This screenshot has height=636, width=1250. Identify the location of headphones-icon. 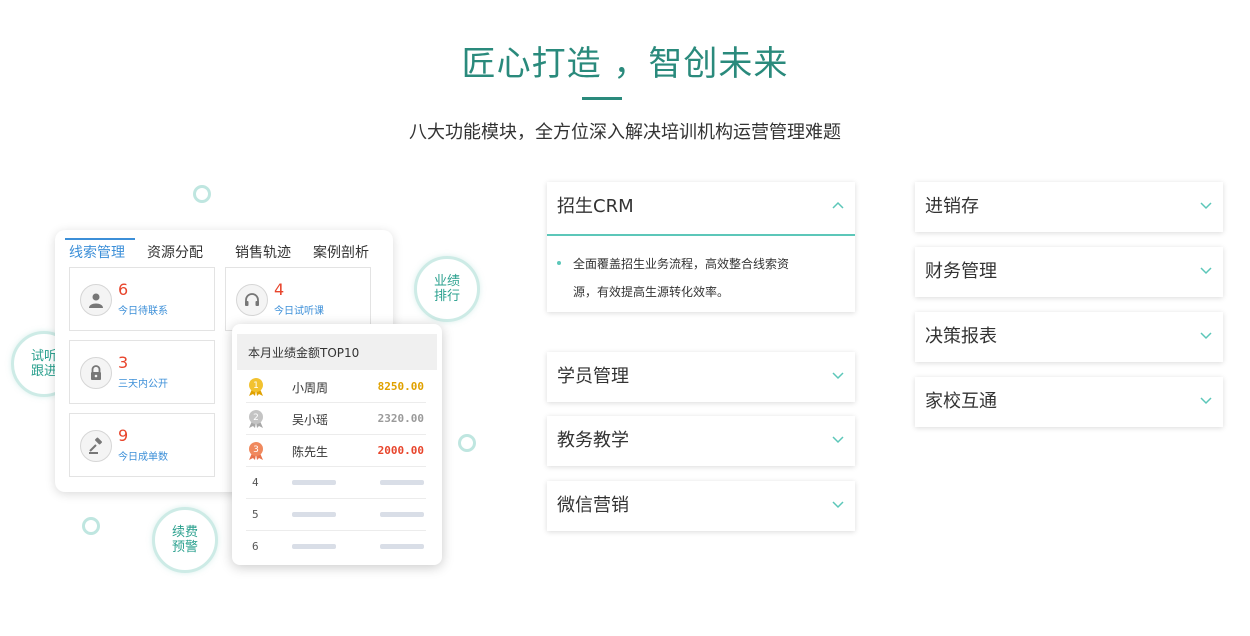
(252, 300).